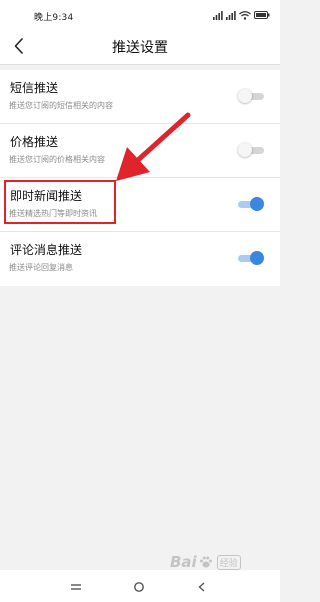 This screenshot has height=602, width=320. I want to click on status-time: 晚上9:34, so click(54, 18).